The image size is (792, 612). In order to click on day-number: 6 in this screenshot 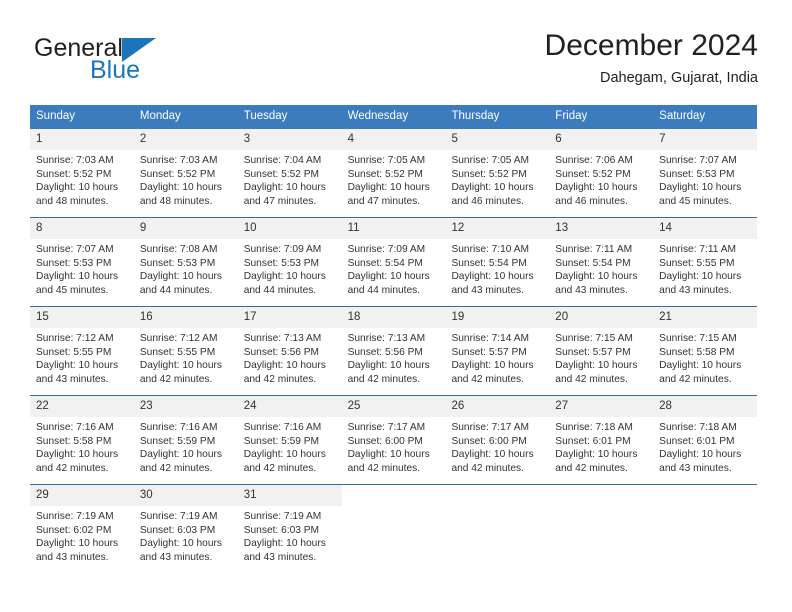, I will do `click(601, 139)`.